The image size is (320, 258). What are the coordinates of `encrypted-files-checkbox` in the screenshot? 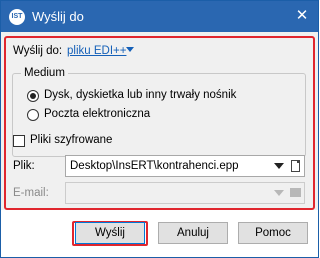 It's located at (19, 141).